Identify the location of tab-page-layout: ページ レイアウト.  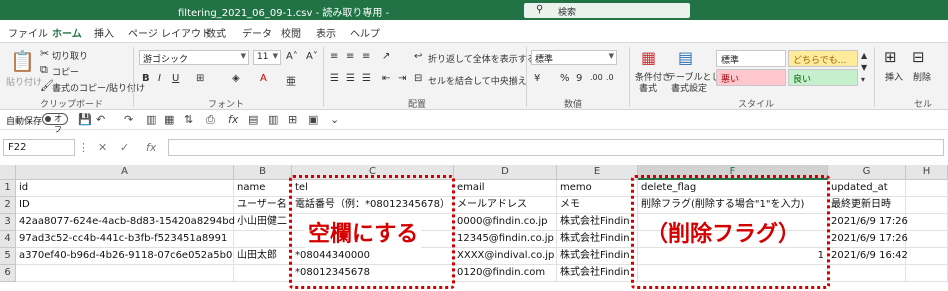
(169, 32).